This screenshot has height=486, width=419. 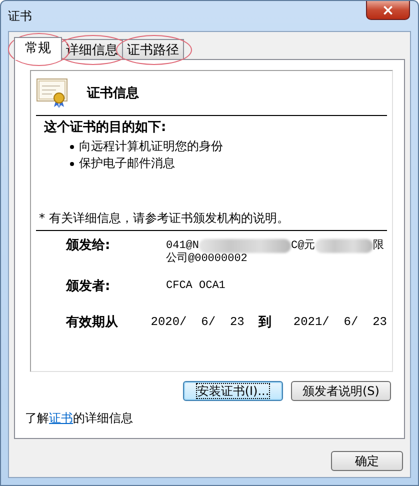 What do you see at coordinates (344, 246) in the screenshot?
I see `blurred-region` at bounding box center [344, 246].